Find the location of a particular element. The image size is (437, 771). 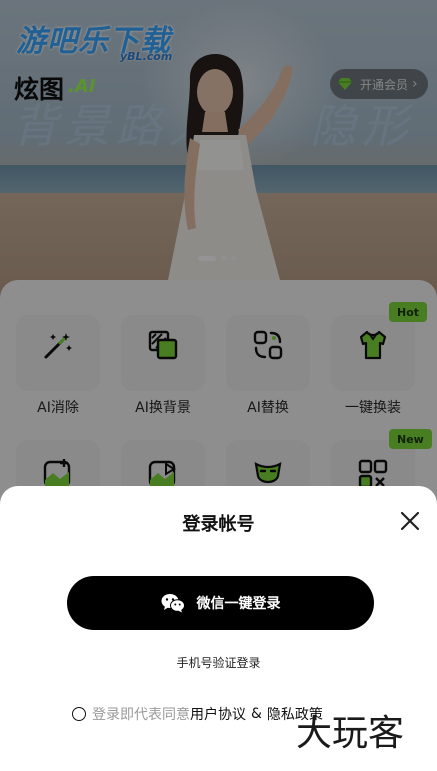

user-agreement-link: 用户协议 is located at coordinates (218, 714).